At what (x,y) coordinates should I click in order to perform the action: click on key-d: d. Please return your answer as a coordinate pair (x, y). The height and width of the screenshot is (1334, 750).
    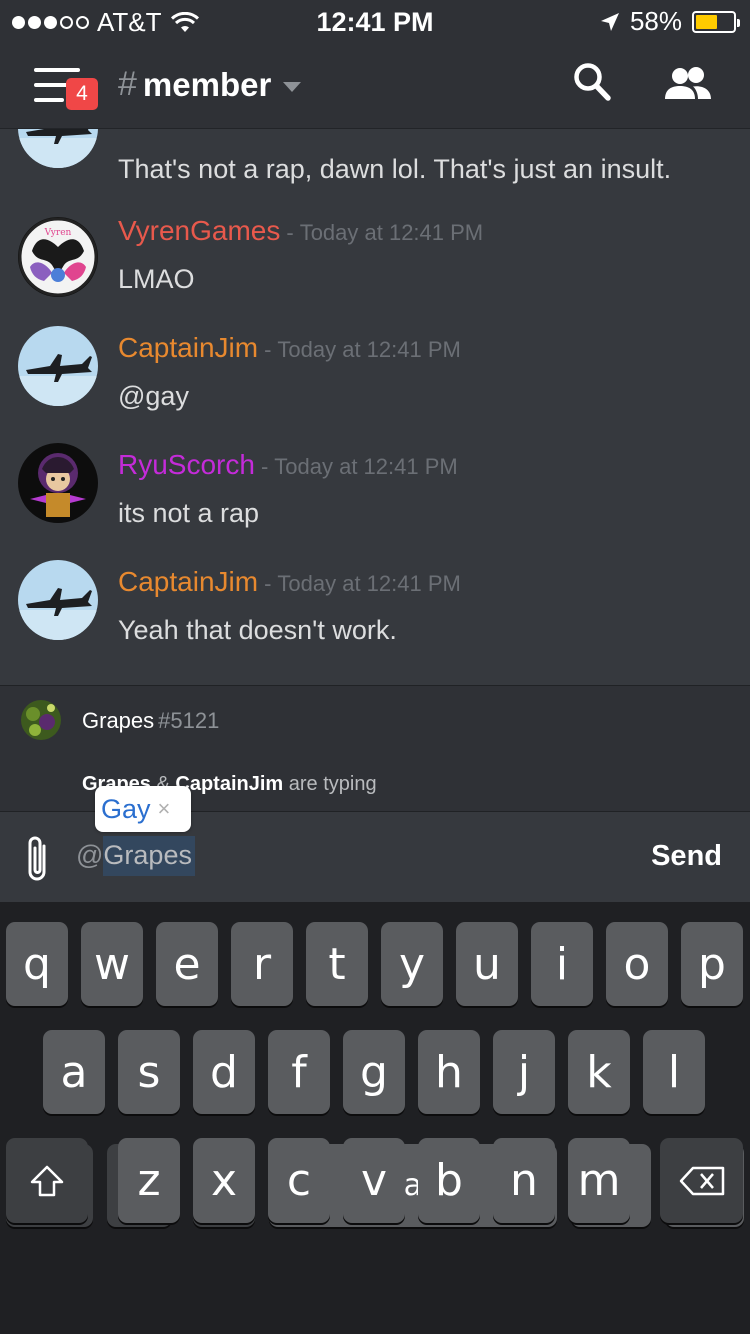
    Looking at the image, I should click on (224, 1072).